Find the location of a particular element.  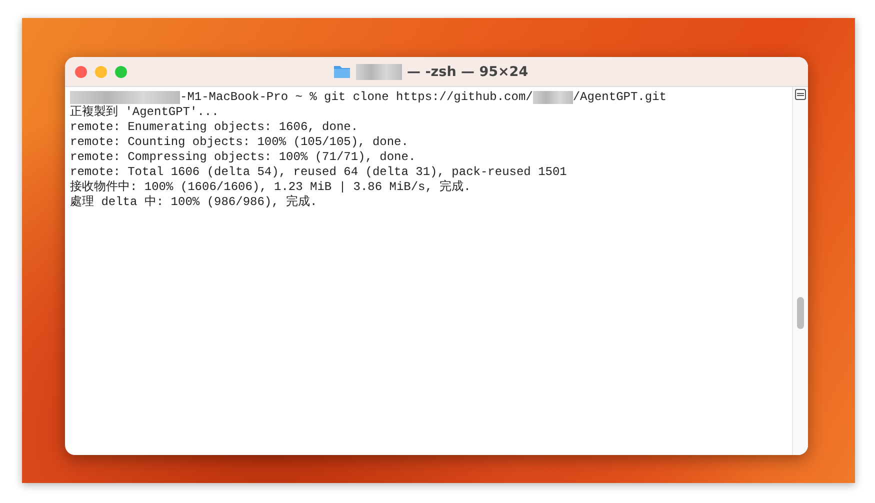

terminal-line: /AgentGPT.git is located at coordinates (619, 97).